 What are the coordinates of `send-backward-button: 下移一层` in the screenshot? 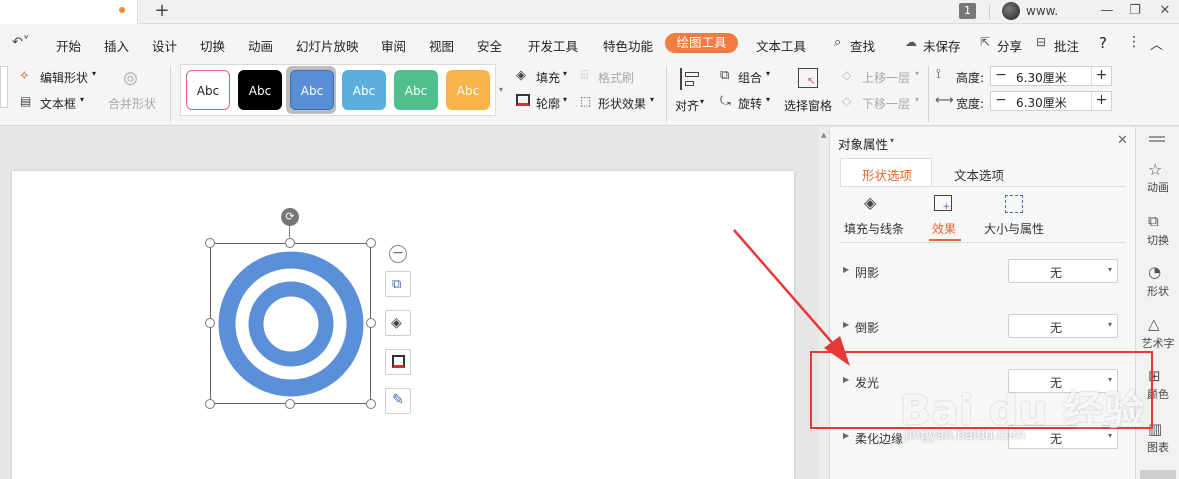 It's located at (886, 103).